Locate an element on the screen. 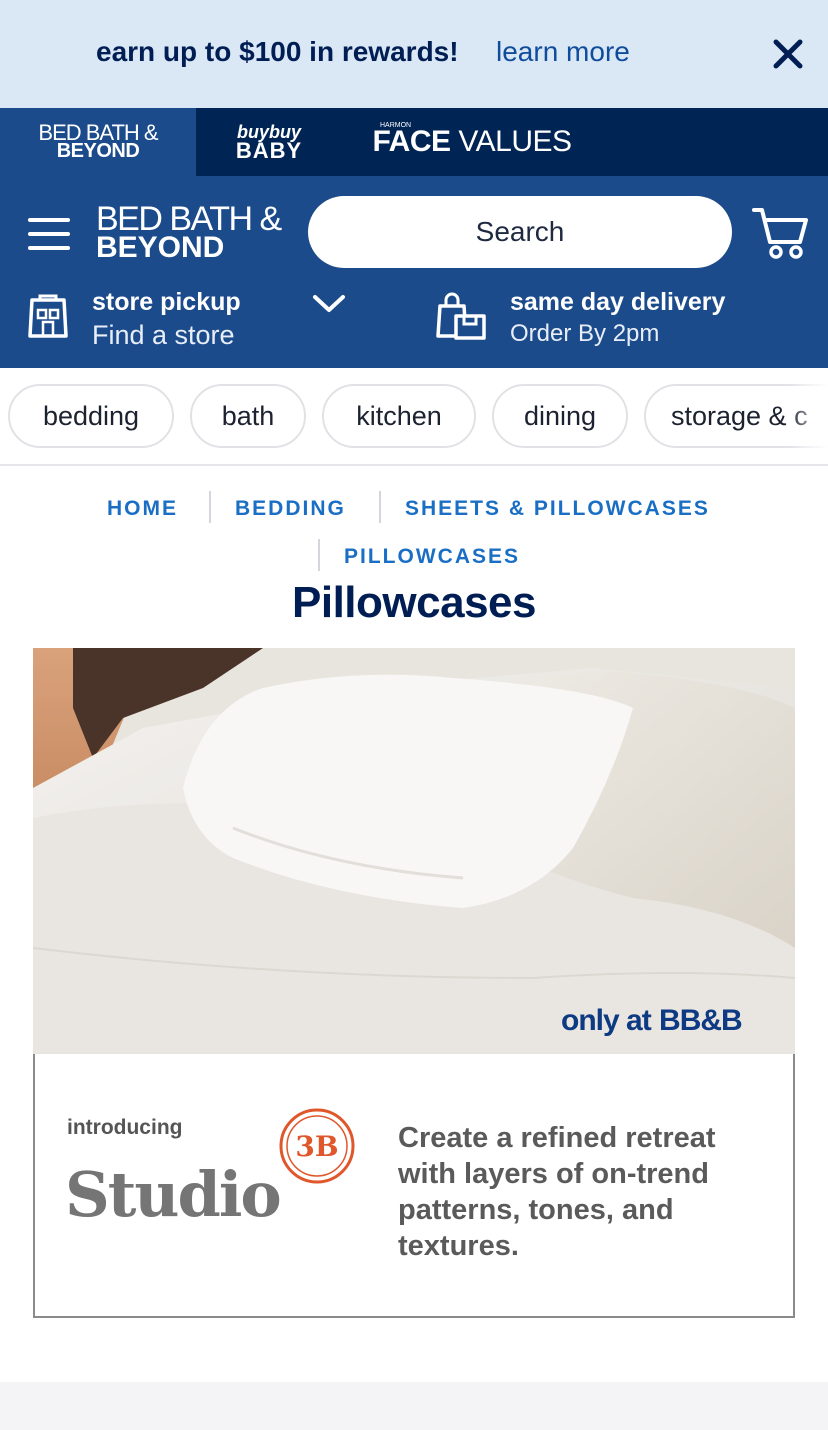 This screenshot has width=828, height=1430. brand-baby-line2: BABY is located at coordinates (269, 150).